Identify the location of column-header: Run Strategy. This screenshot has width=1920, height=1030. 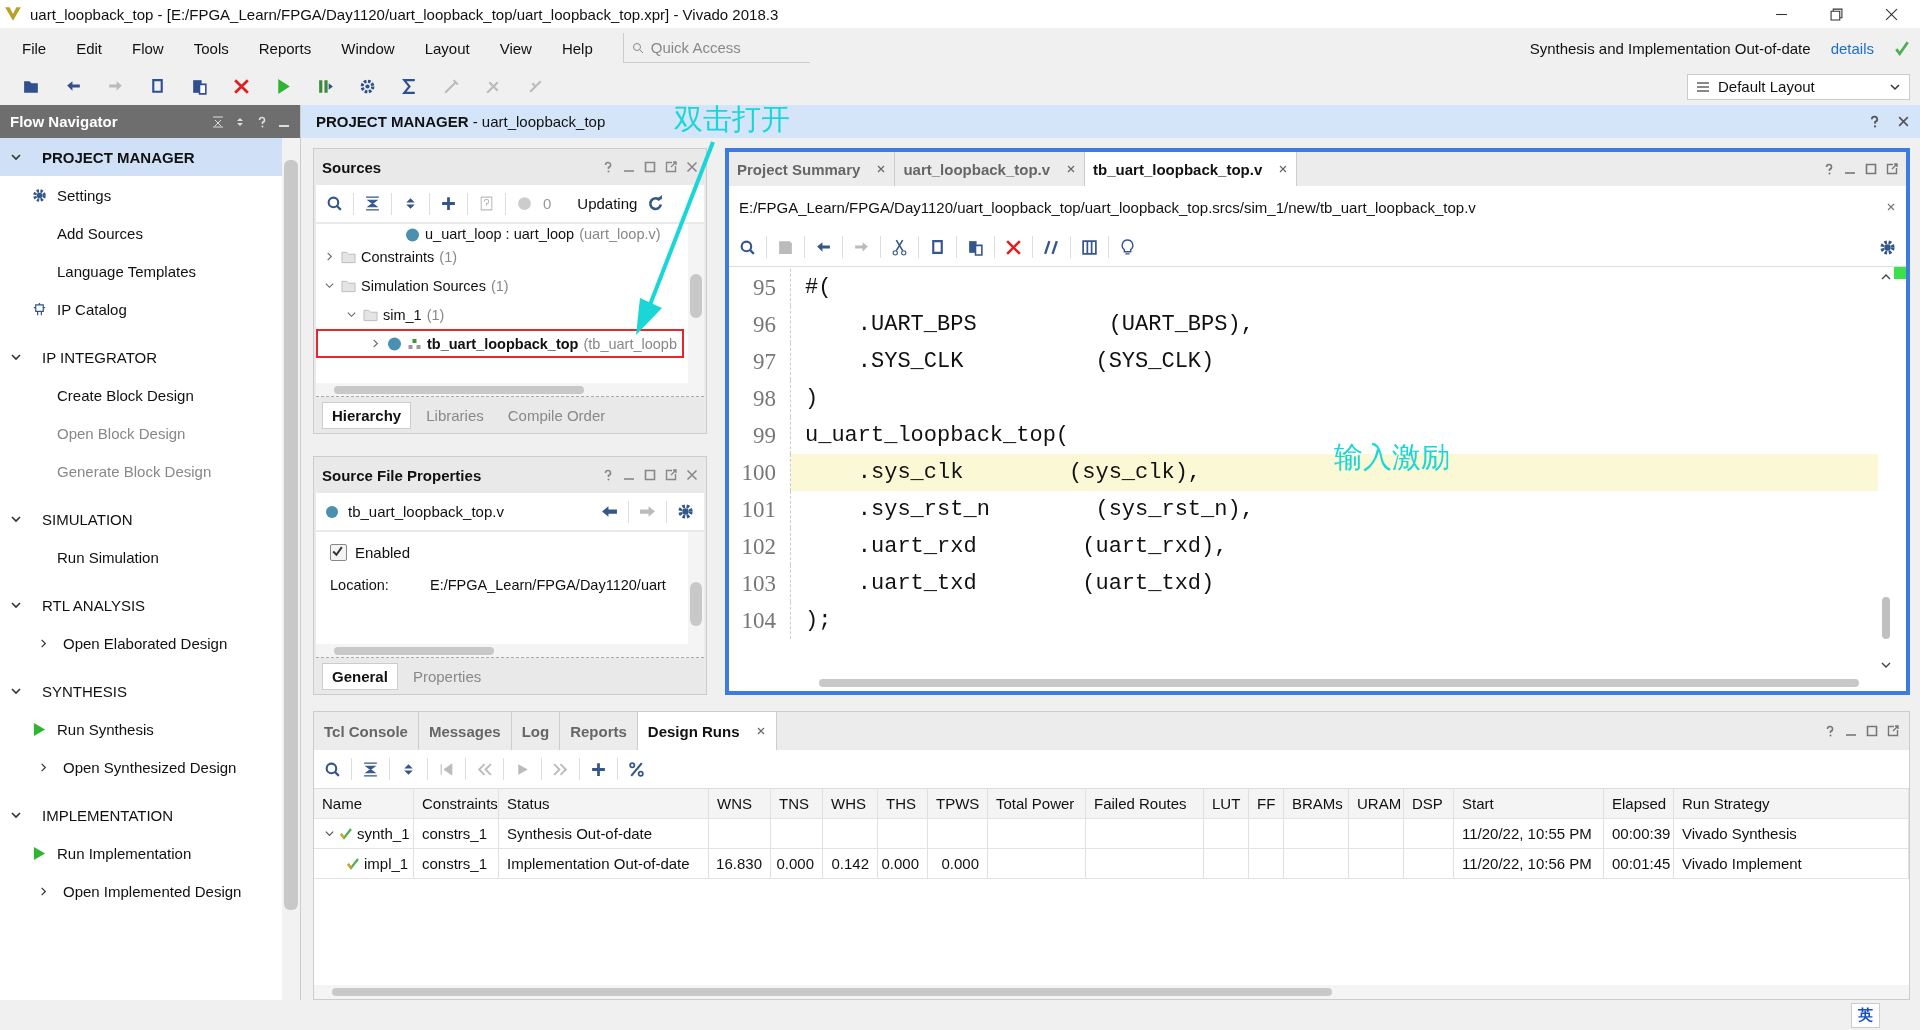
(1791, 803).